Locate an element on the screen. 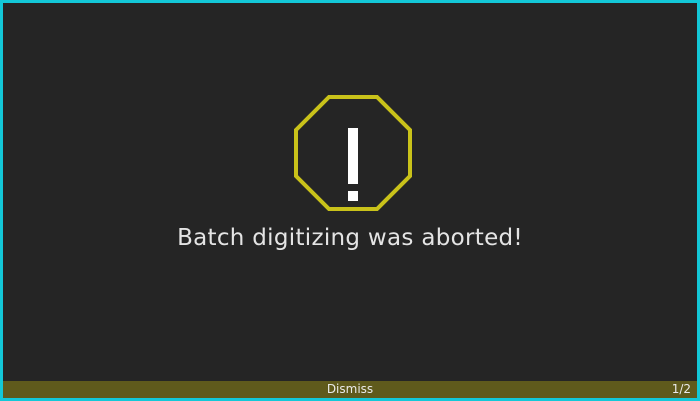 This screenshot has width=700, height=401. dismiss-button: Dismiss is located at coordinates (350, 389).